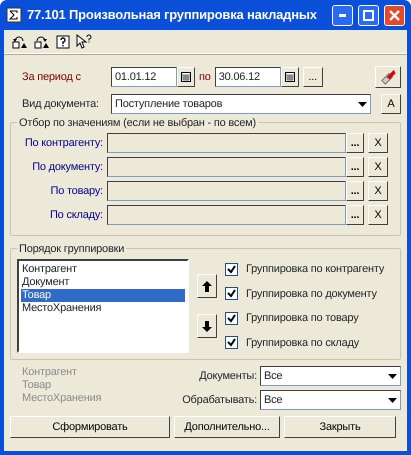 Image resolution: width=411 pixels, height=455 pixels. Describe the element at coordinates (103, 295) in the screenshot. I see `list-item: Товар` at that location.